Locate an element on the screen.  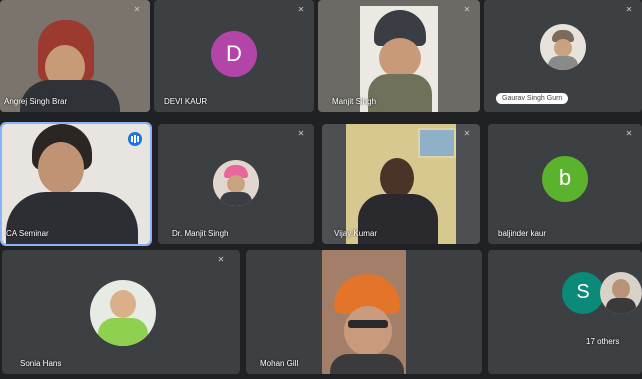
participant-tile-gaurav: ✕ Gaurav Singh Gurn is located at coordinates (563, 56).